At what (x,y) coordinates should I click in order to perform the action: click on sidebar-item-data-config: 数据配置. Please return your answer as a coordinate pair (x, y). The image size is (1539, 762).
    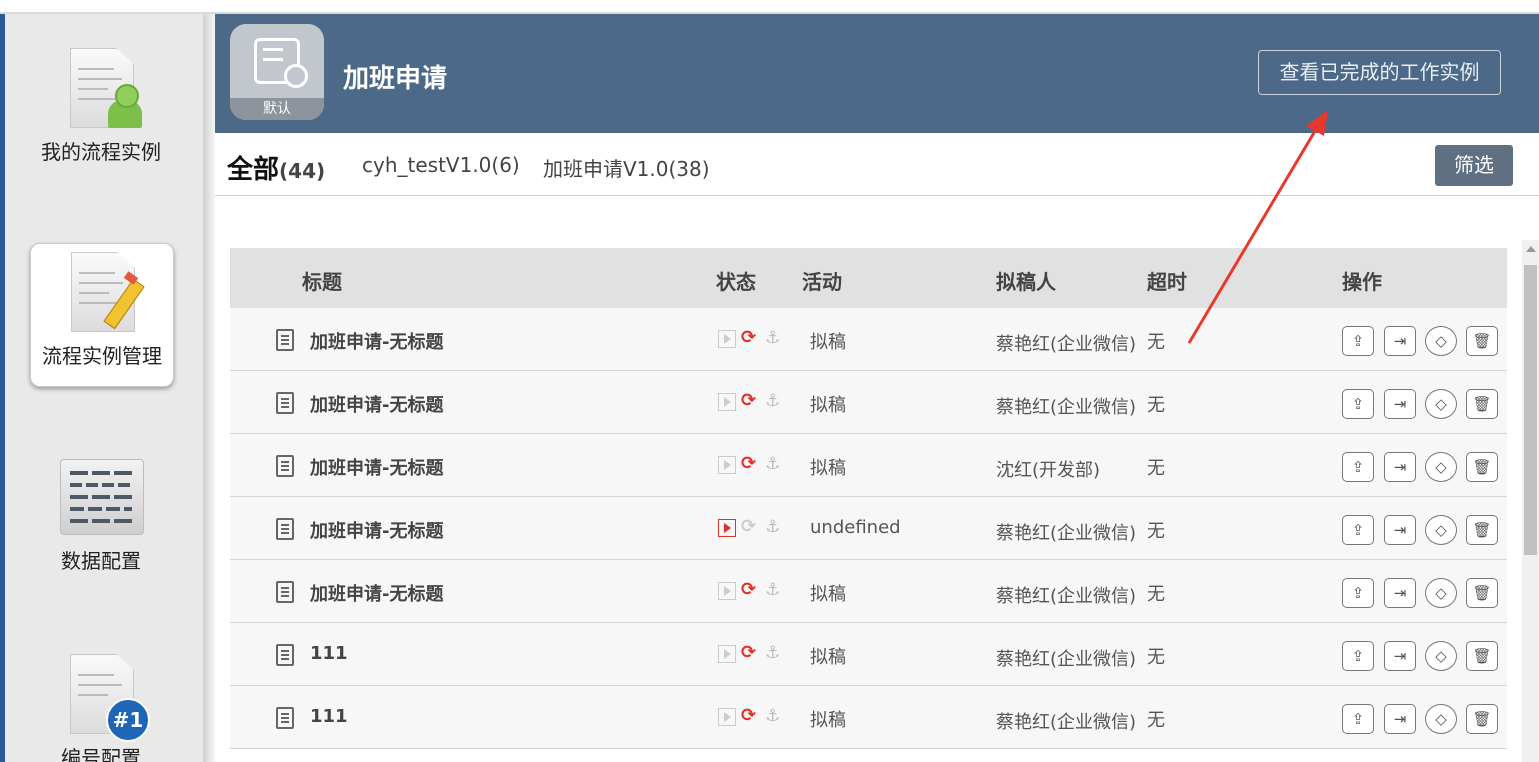
    Looking at the image, I should click on (101, 523).